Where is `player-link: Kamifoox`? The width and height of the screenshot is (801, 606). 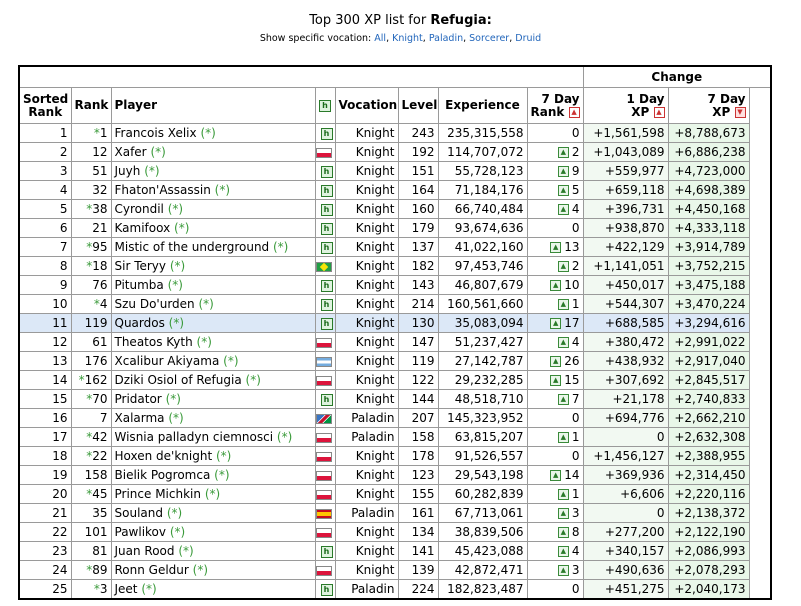
player-link: Kamifoox is located at coordinates (143, 228).